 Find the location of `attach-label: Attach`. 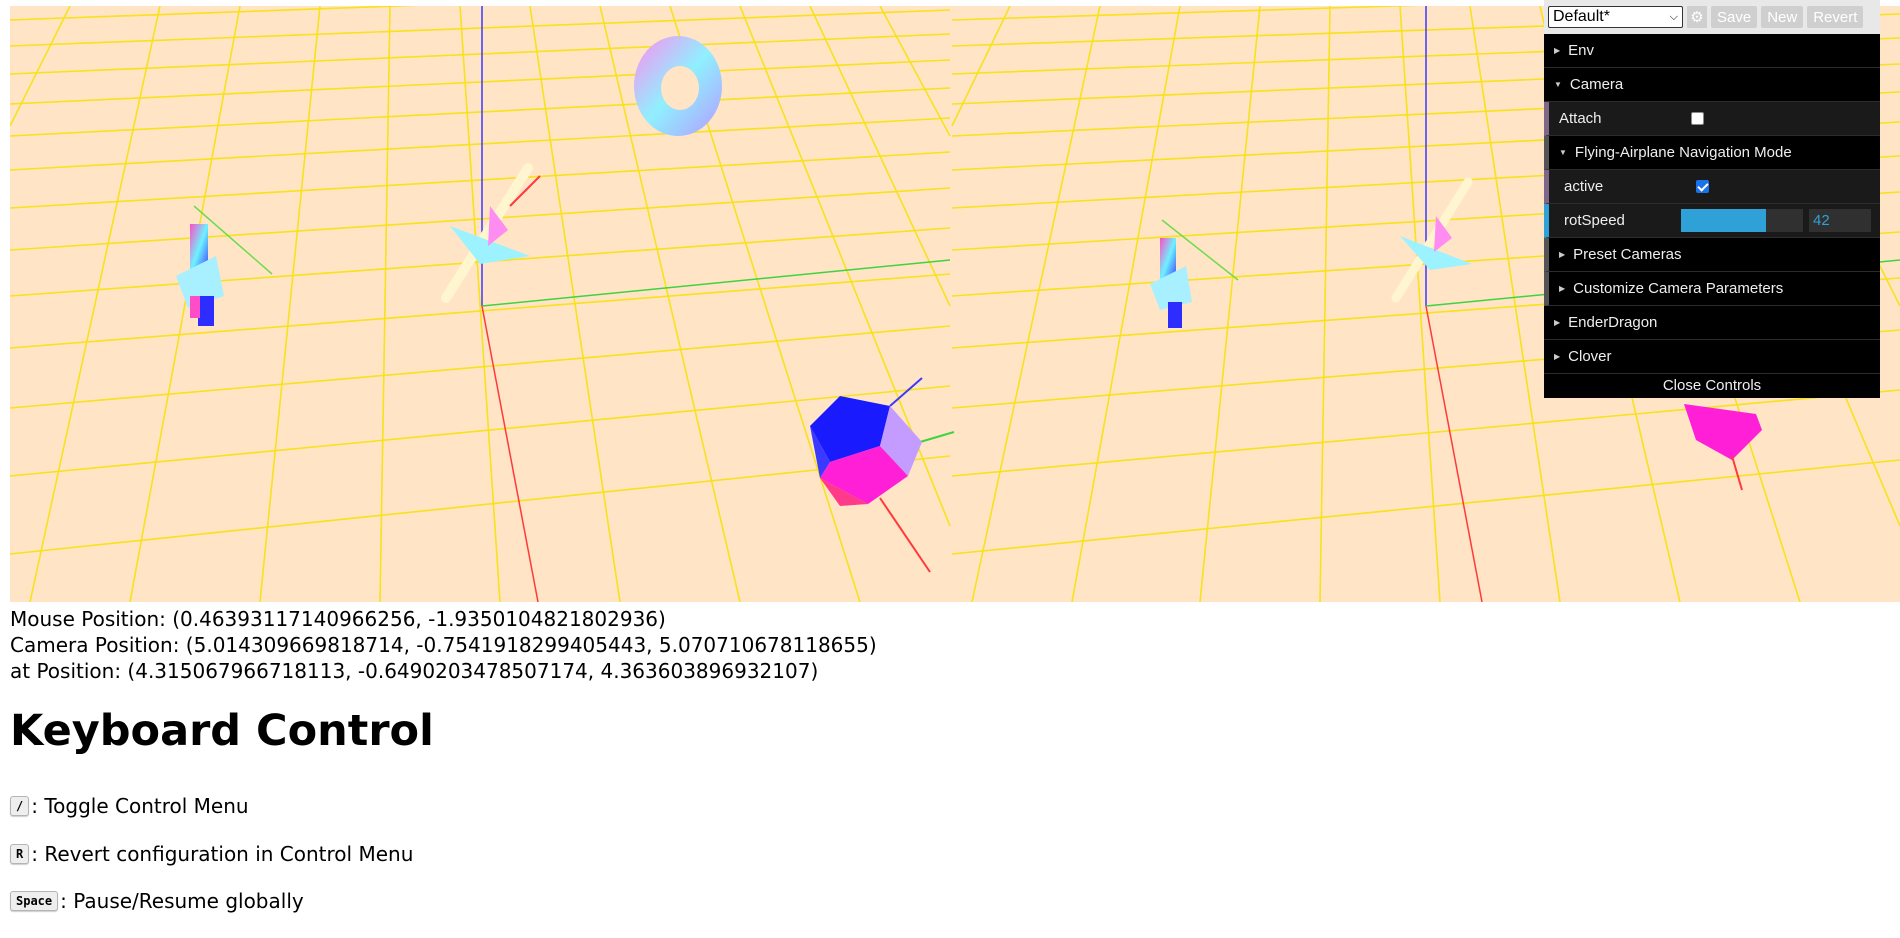

attach-label: Attach is located at coordinates (1580, 118).